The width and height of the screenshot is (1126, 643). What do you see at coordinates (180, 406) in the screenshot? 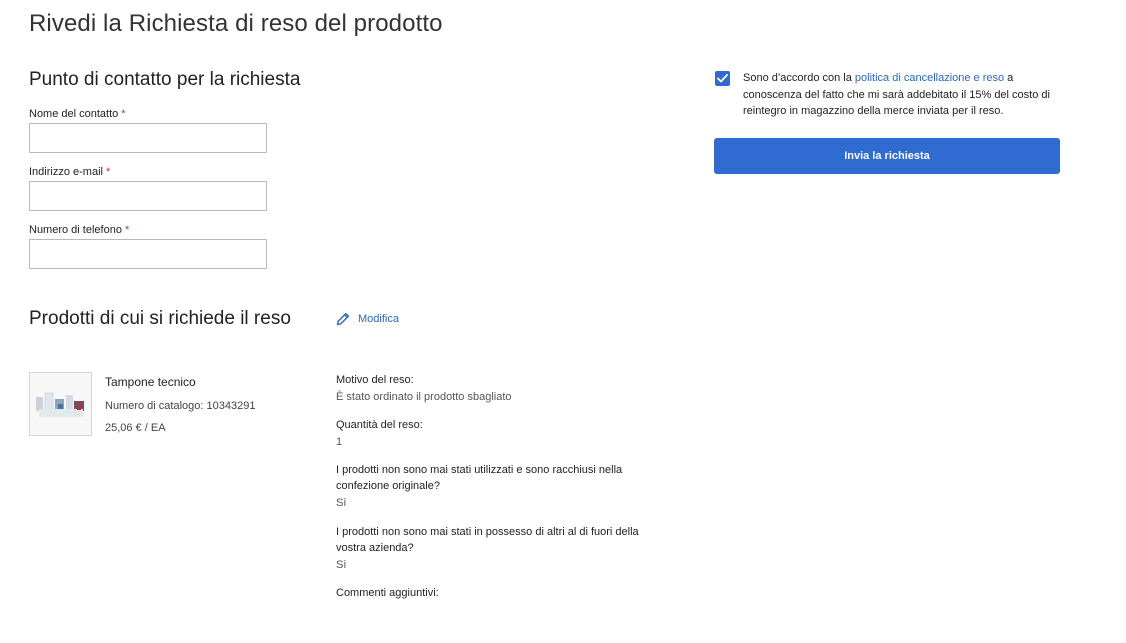
I see `product-catalog-number: Numero di catalogo: 10343291` at bounding box center [180, 406].